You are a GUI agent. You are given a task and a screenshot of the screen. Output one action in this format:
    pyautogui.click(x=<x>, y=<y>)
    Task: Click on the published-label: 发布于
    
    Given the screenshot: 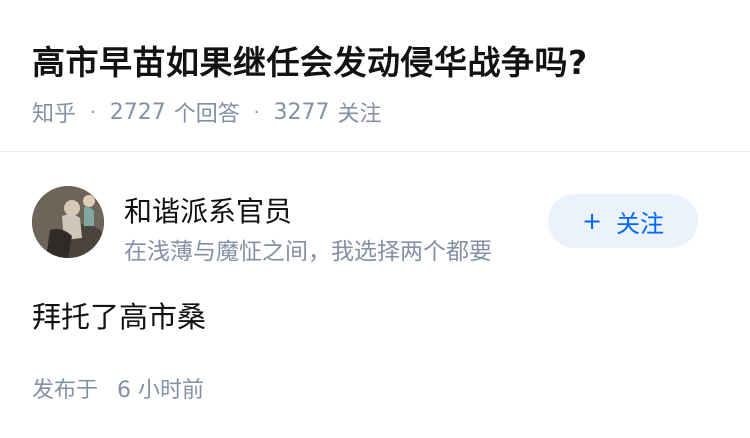 What is the action you would take?
    pyautogui.click(x=65, y=390)
    